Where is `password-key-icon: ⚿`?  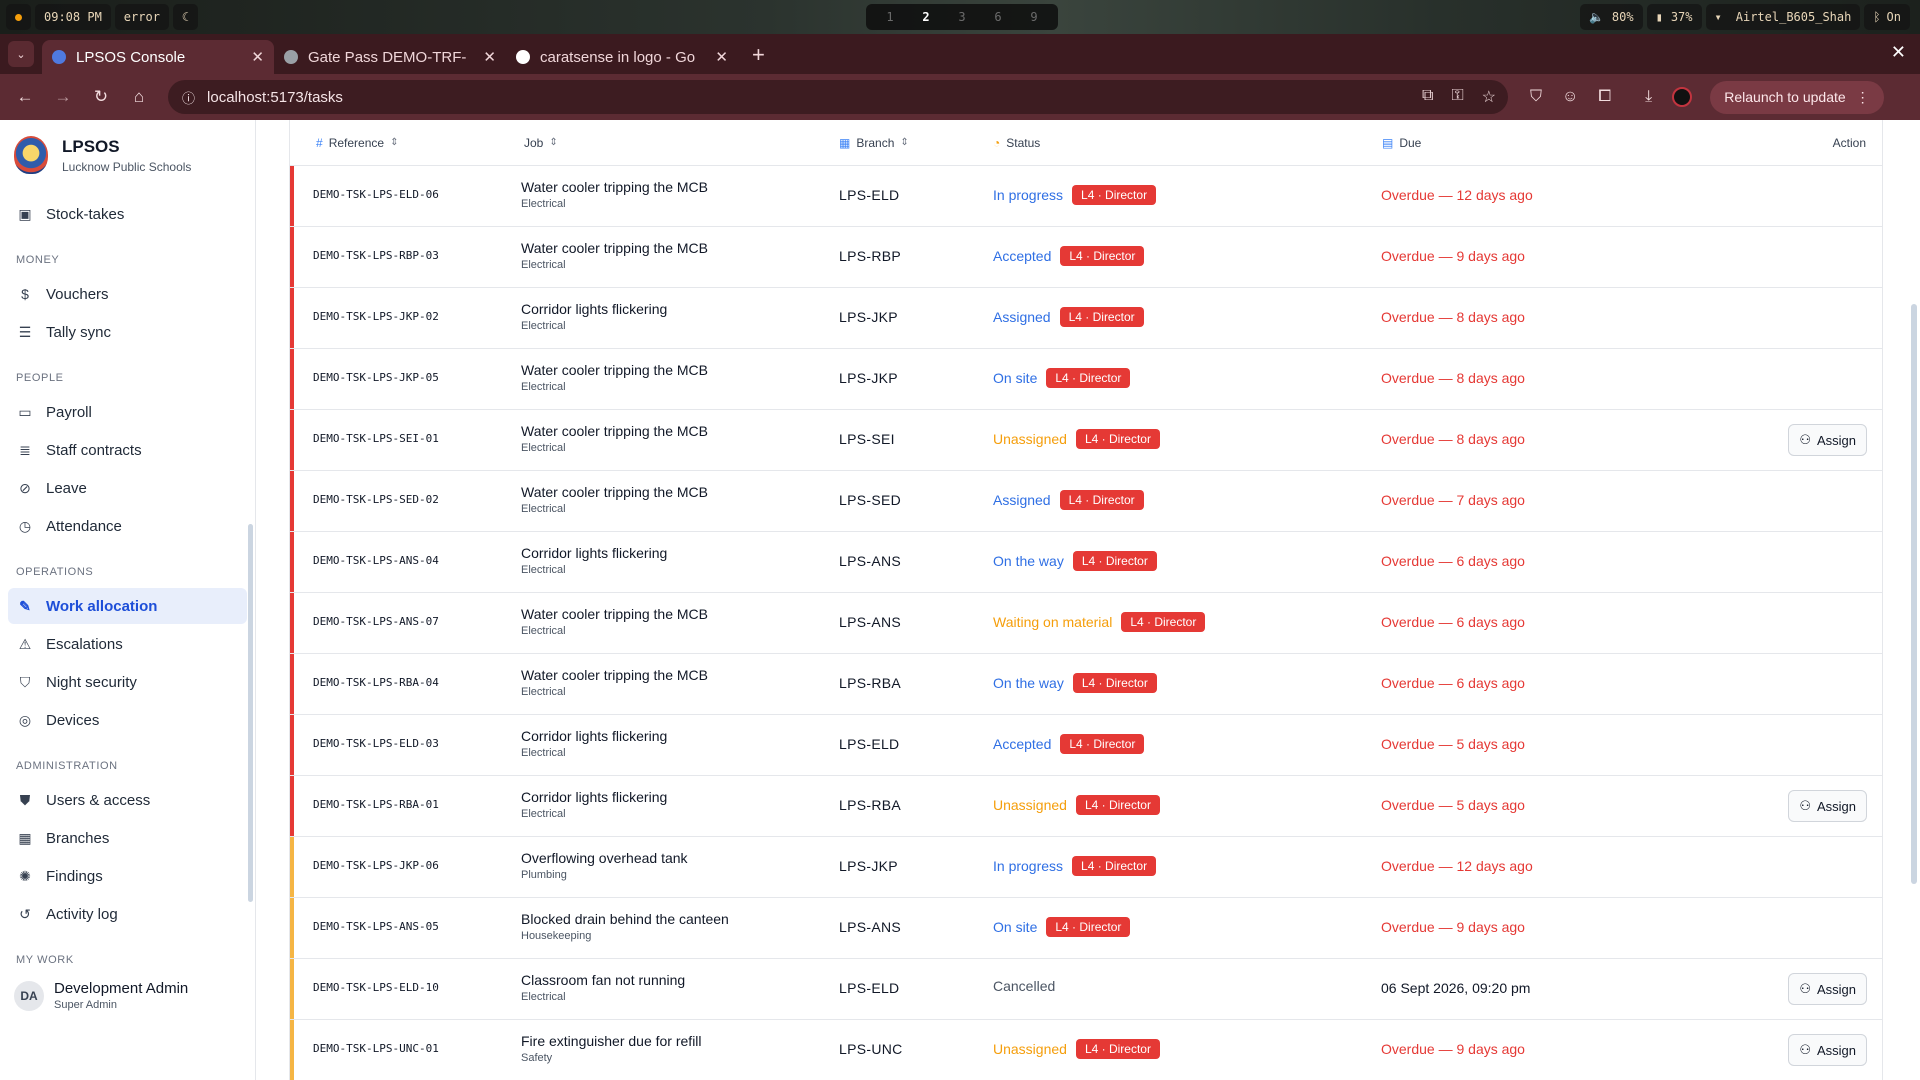 password-key-icon: ⚿ is located at coordinates (1457, 97).